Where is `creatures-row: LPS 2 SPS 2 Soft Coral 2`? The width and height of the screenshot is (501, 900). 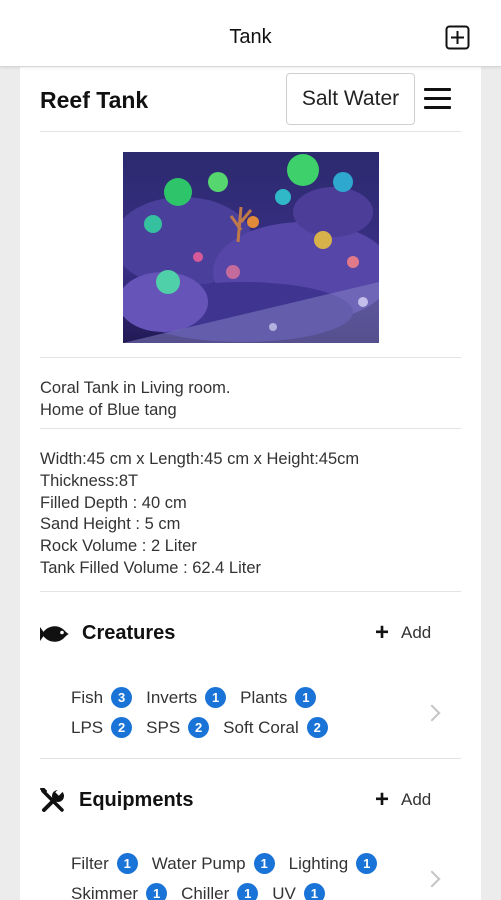
creatures-row: LPS 2 SPS 2 Soft Coral 2 is located at coordinates (206, 727).